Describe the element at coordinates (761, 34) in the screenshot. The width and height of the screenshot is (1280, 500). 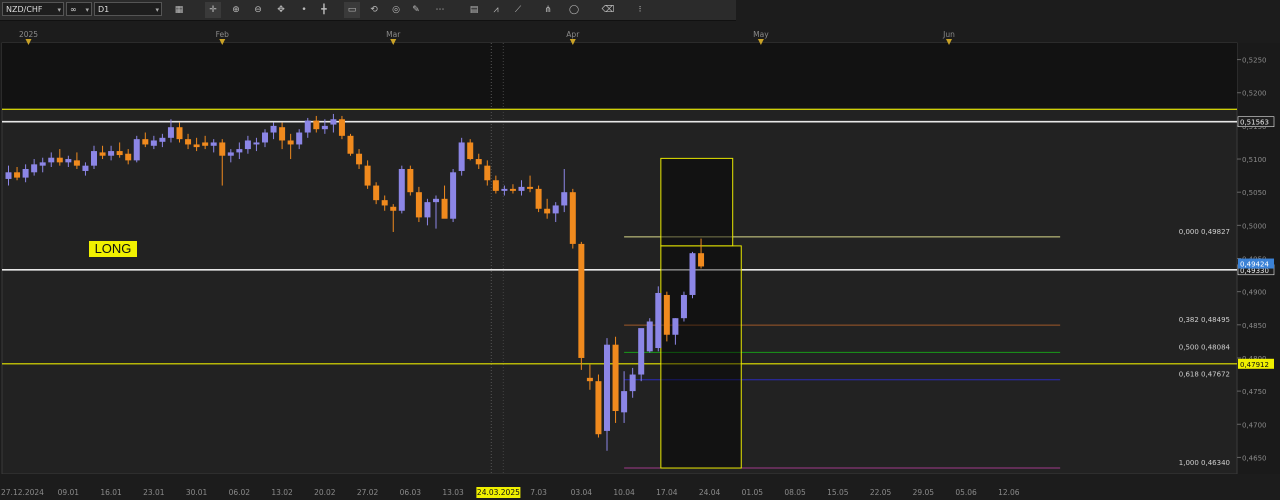
I see `month-label: May` at that location.